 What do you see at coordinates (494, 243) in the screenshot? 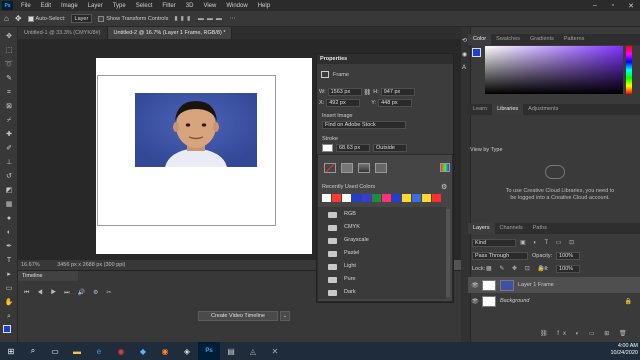
I see `layer-kind-filter: Kind` at bounding box center [494, 243].